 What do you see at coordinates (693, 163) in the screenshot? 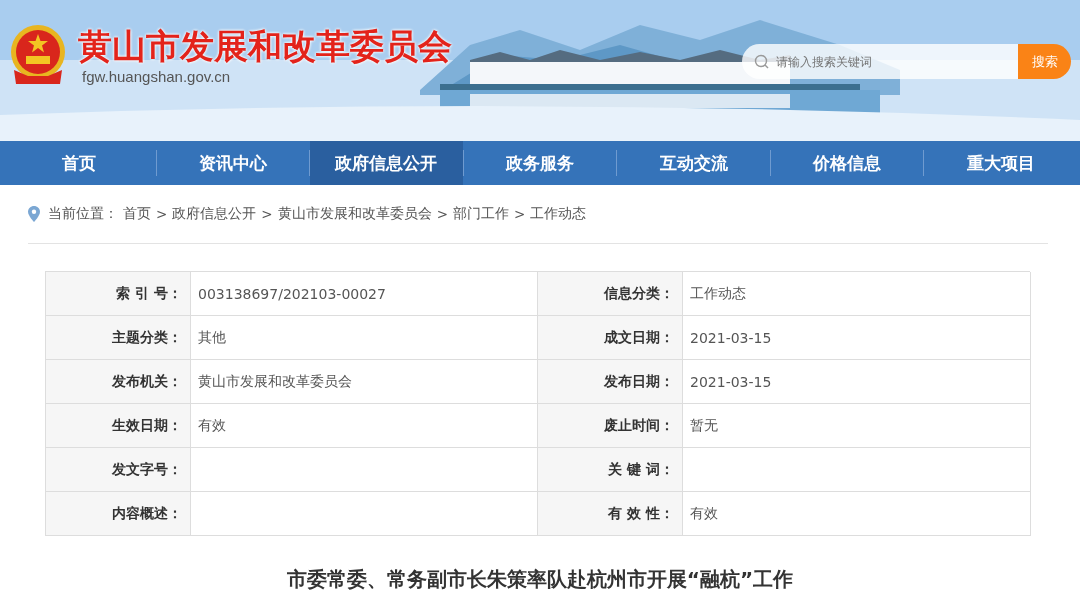
I see `nav-tab: 互动交流` at bounding box center [693, 163].